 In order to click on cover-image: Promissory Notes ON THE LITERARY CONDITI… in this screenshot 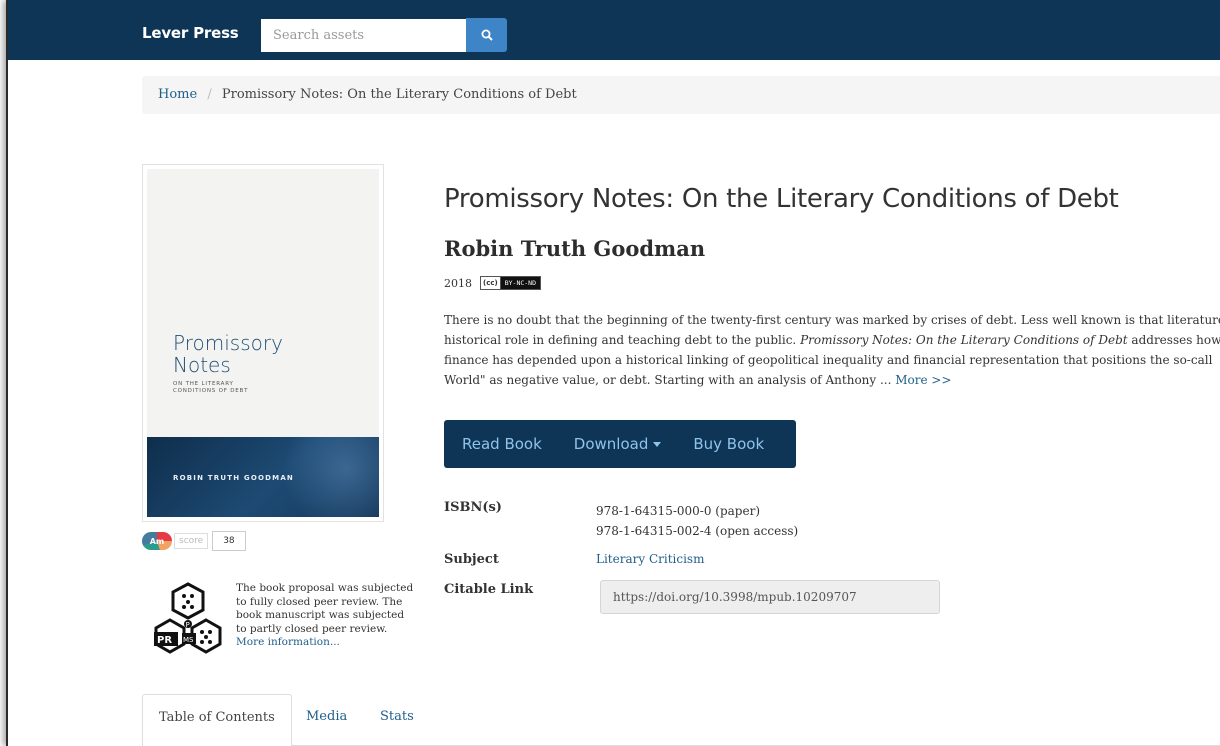, I will do `click(263, 343)`.